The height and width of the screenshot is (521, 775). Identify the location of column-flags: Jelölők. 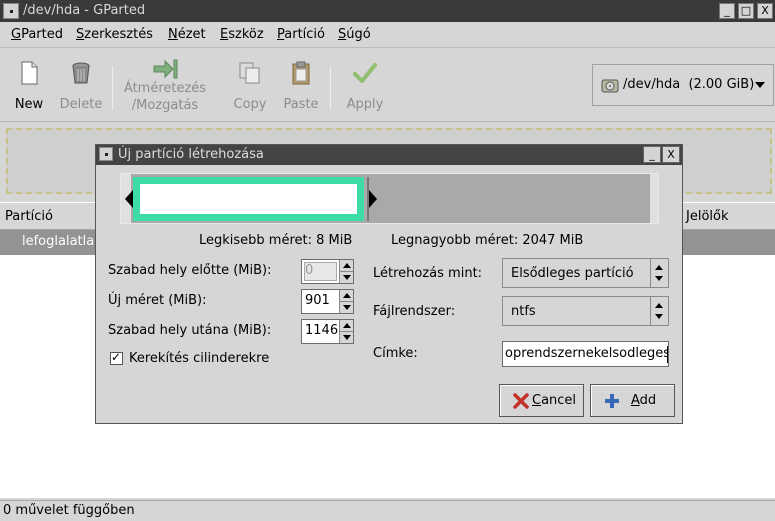
(707, 216).